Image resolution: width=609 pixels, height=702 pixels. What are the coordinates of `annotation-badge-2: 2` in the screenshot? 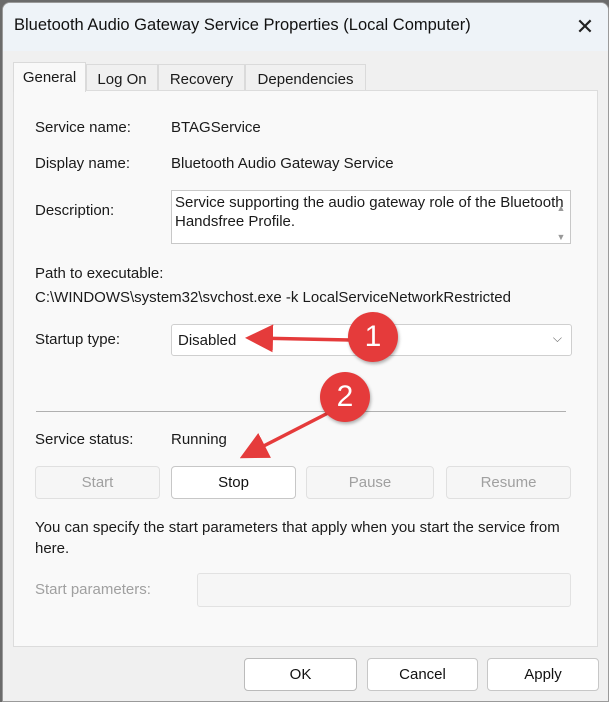 It's located at (345, 397).